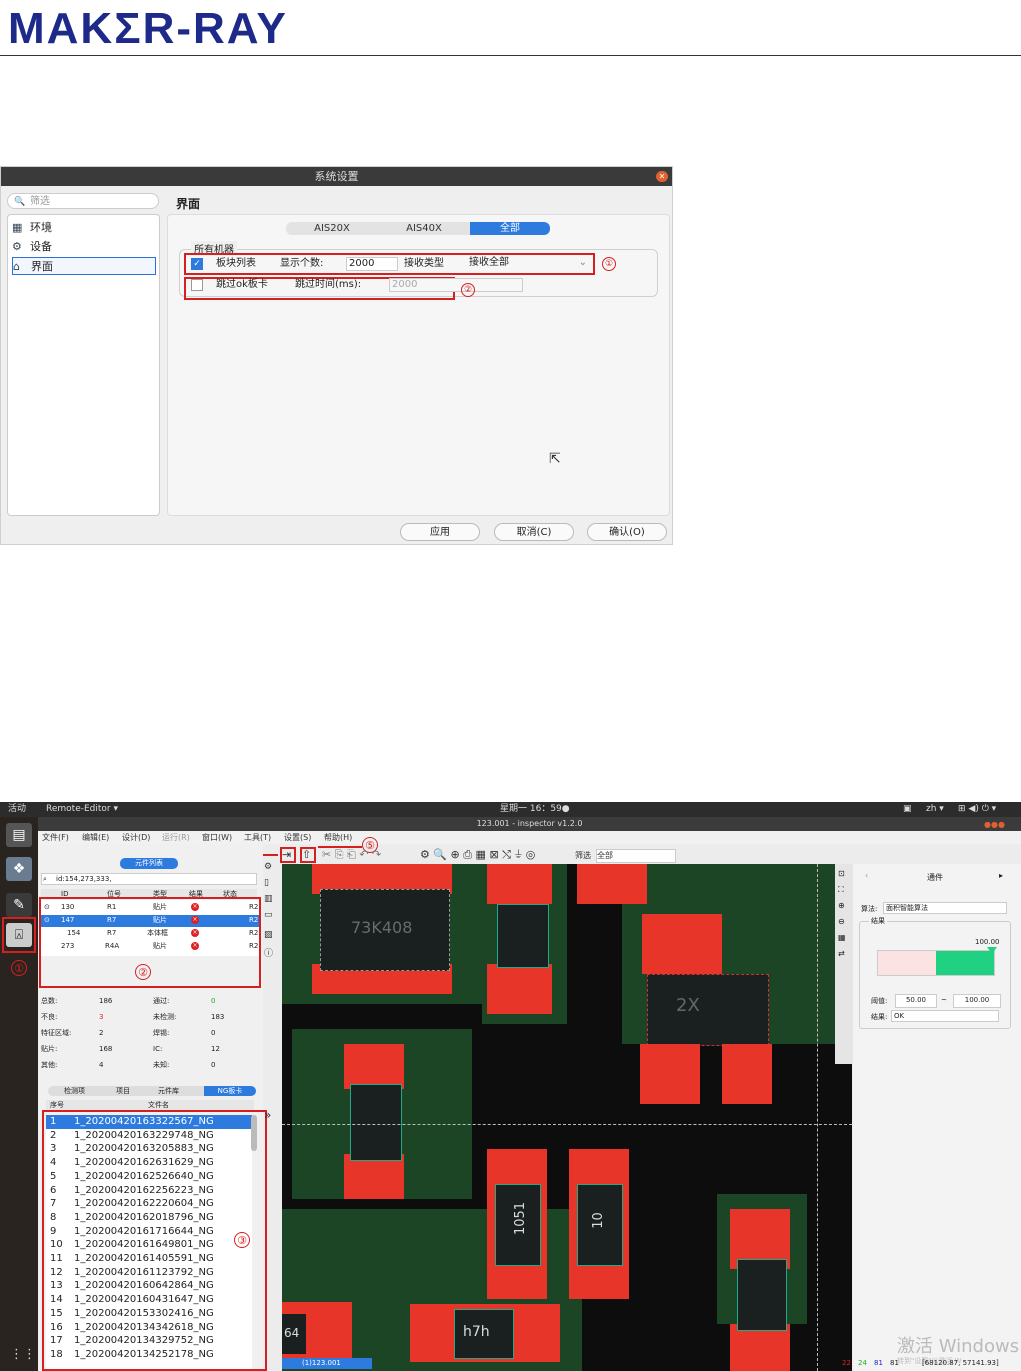  I want to click on close-icon: ✕, so click(662, 176).